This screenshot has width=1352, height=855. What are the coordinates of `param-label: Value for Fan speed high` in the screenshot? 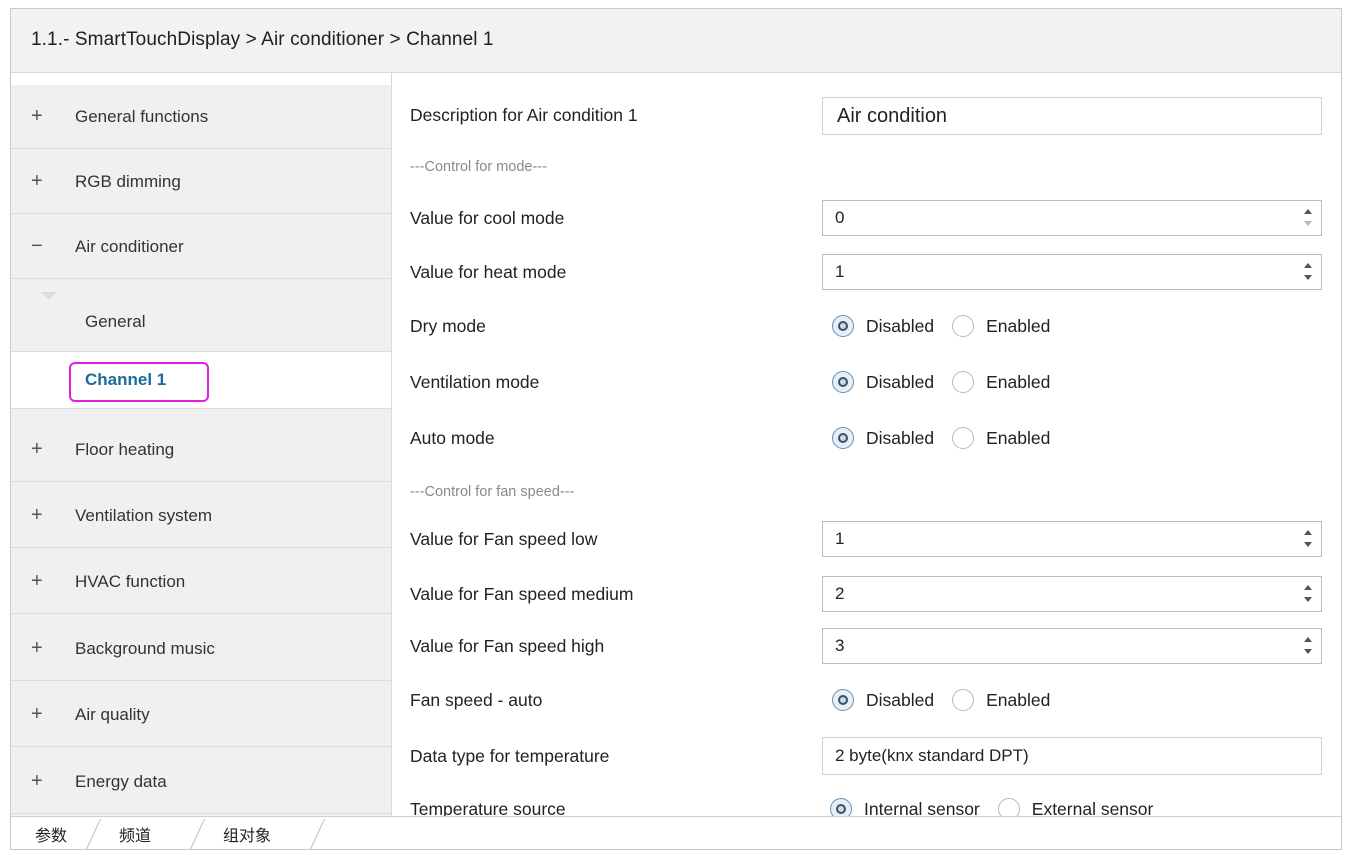 It's located at (507, 645).